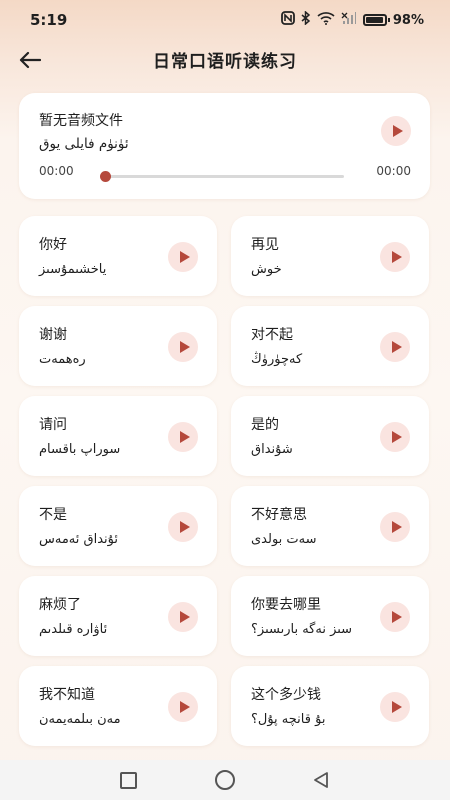  I want to click on phrase-zh: 对不起, so click(272, 335).